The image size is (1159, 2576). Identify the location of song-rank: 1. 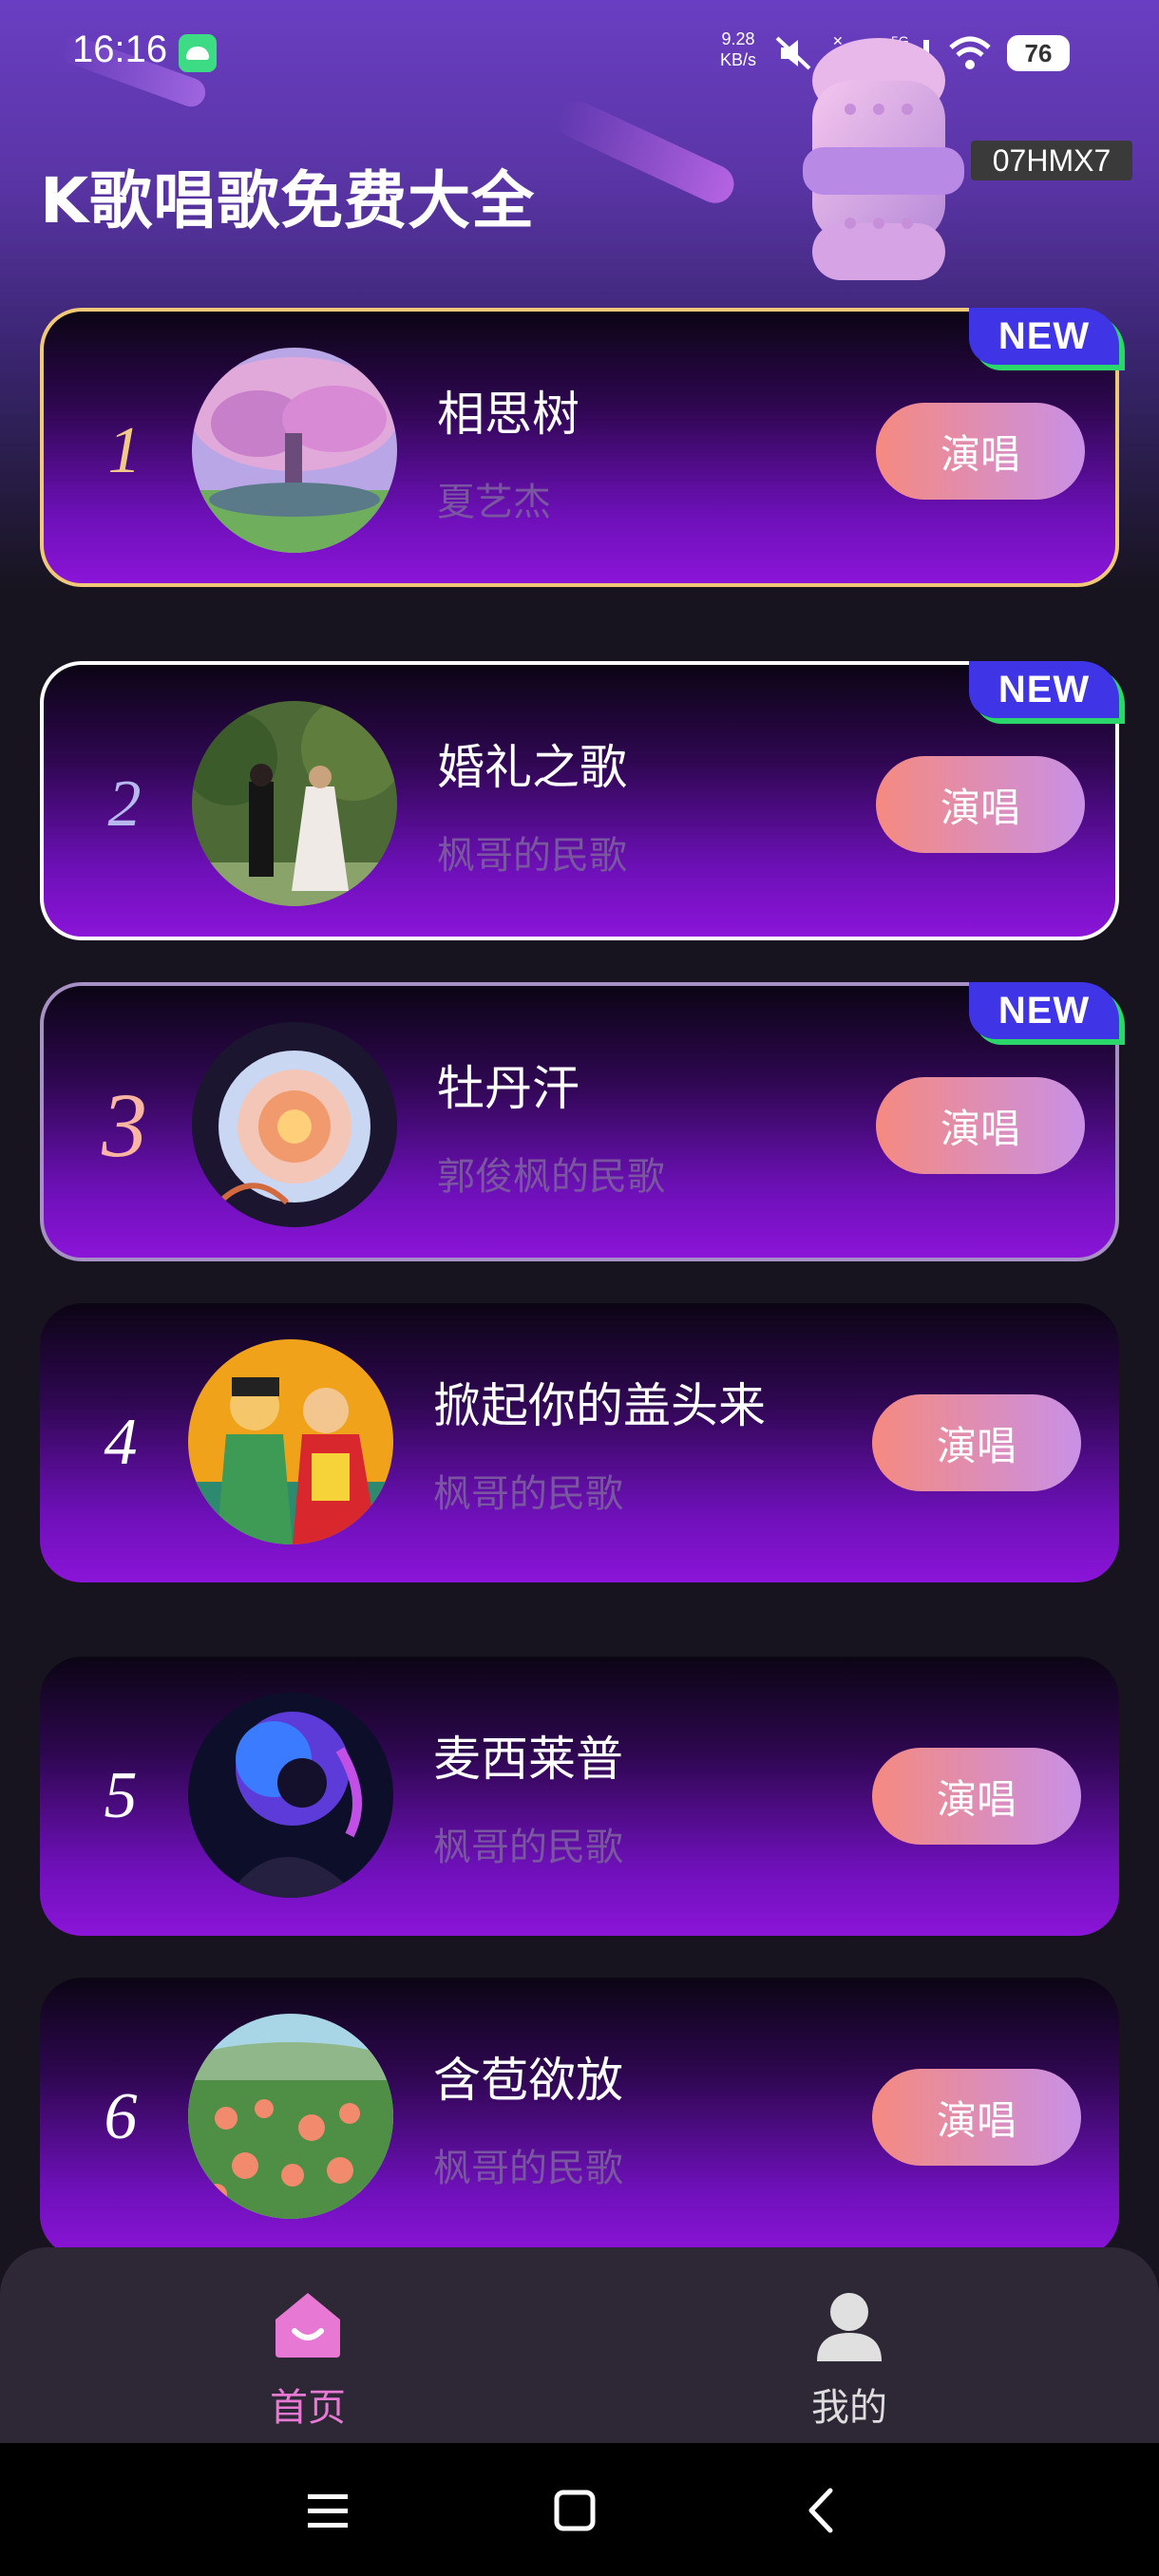
(124, 450).